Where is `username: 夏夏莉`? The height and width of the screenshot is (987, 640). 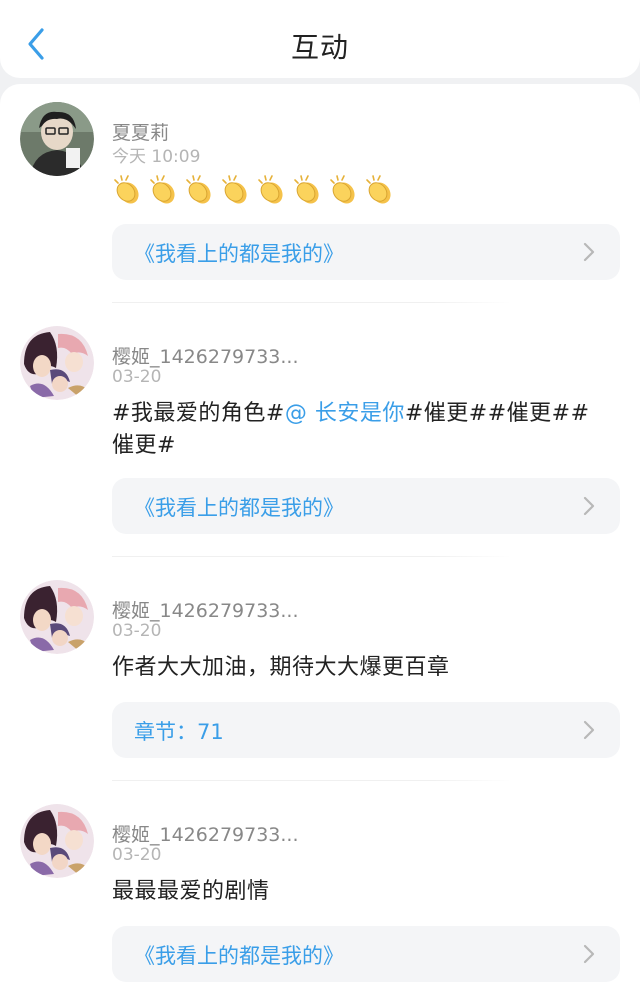
username: 夏夏莉 is located at coordinates (140, 131).